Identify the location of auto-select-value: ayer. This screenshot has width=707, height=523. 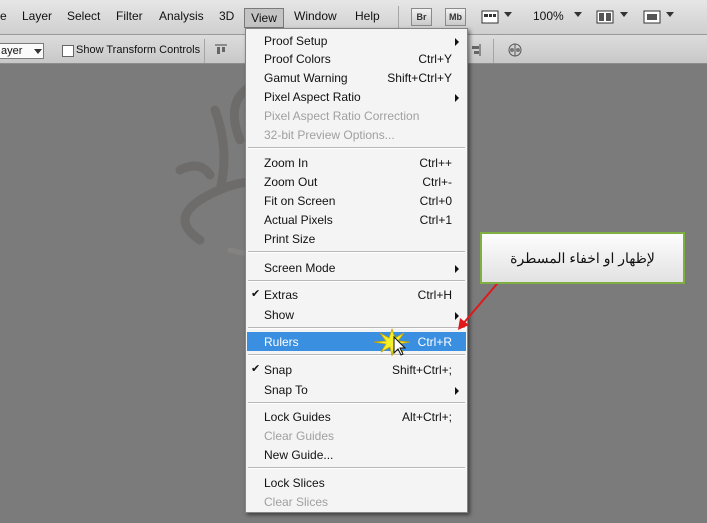
(12, 51).